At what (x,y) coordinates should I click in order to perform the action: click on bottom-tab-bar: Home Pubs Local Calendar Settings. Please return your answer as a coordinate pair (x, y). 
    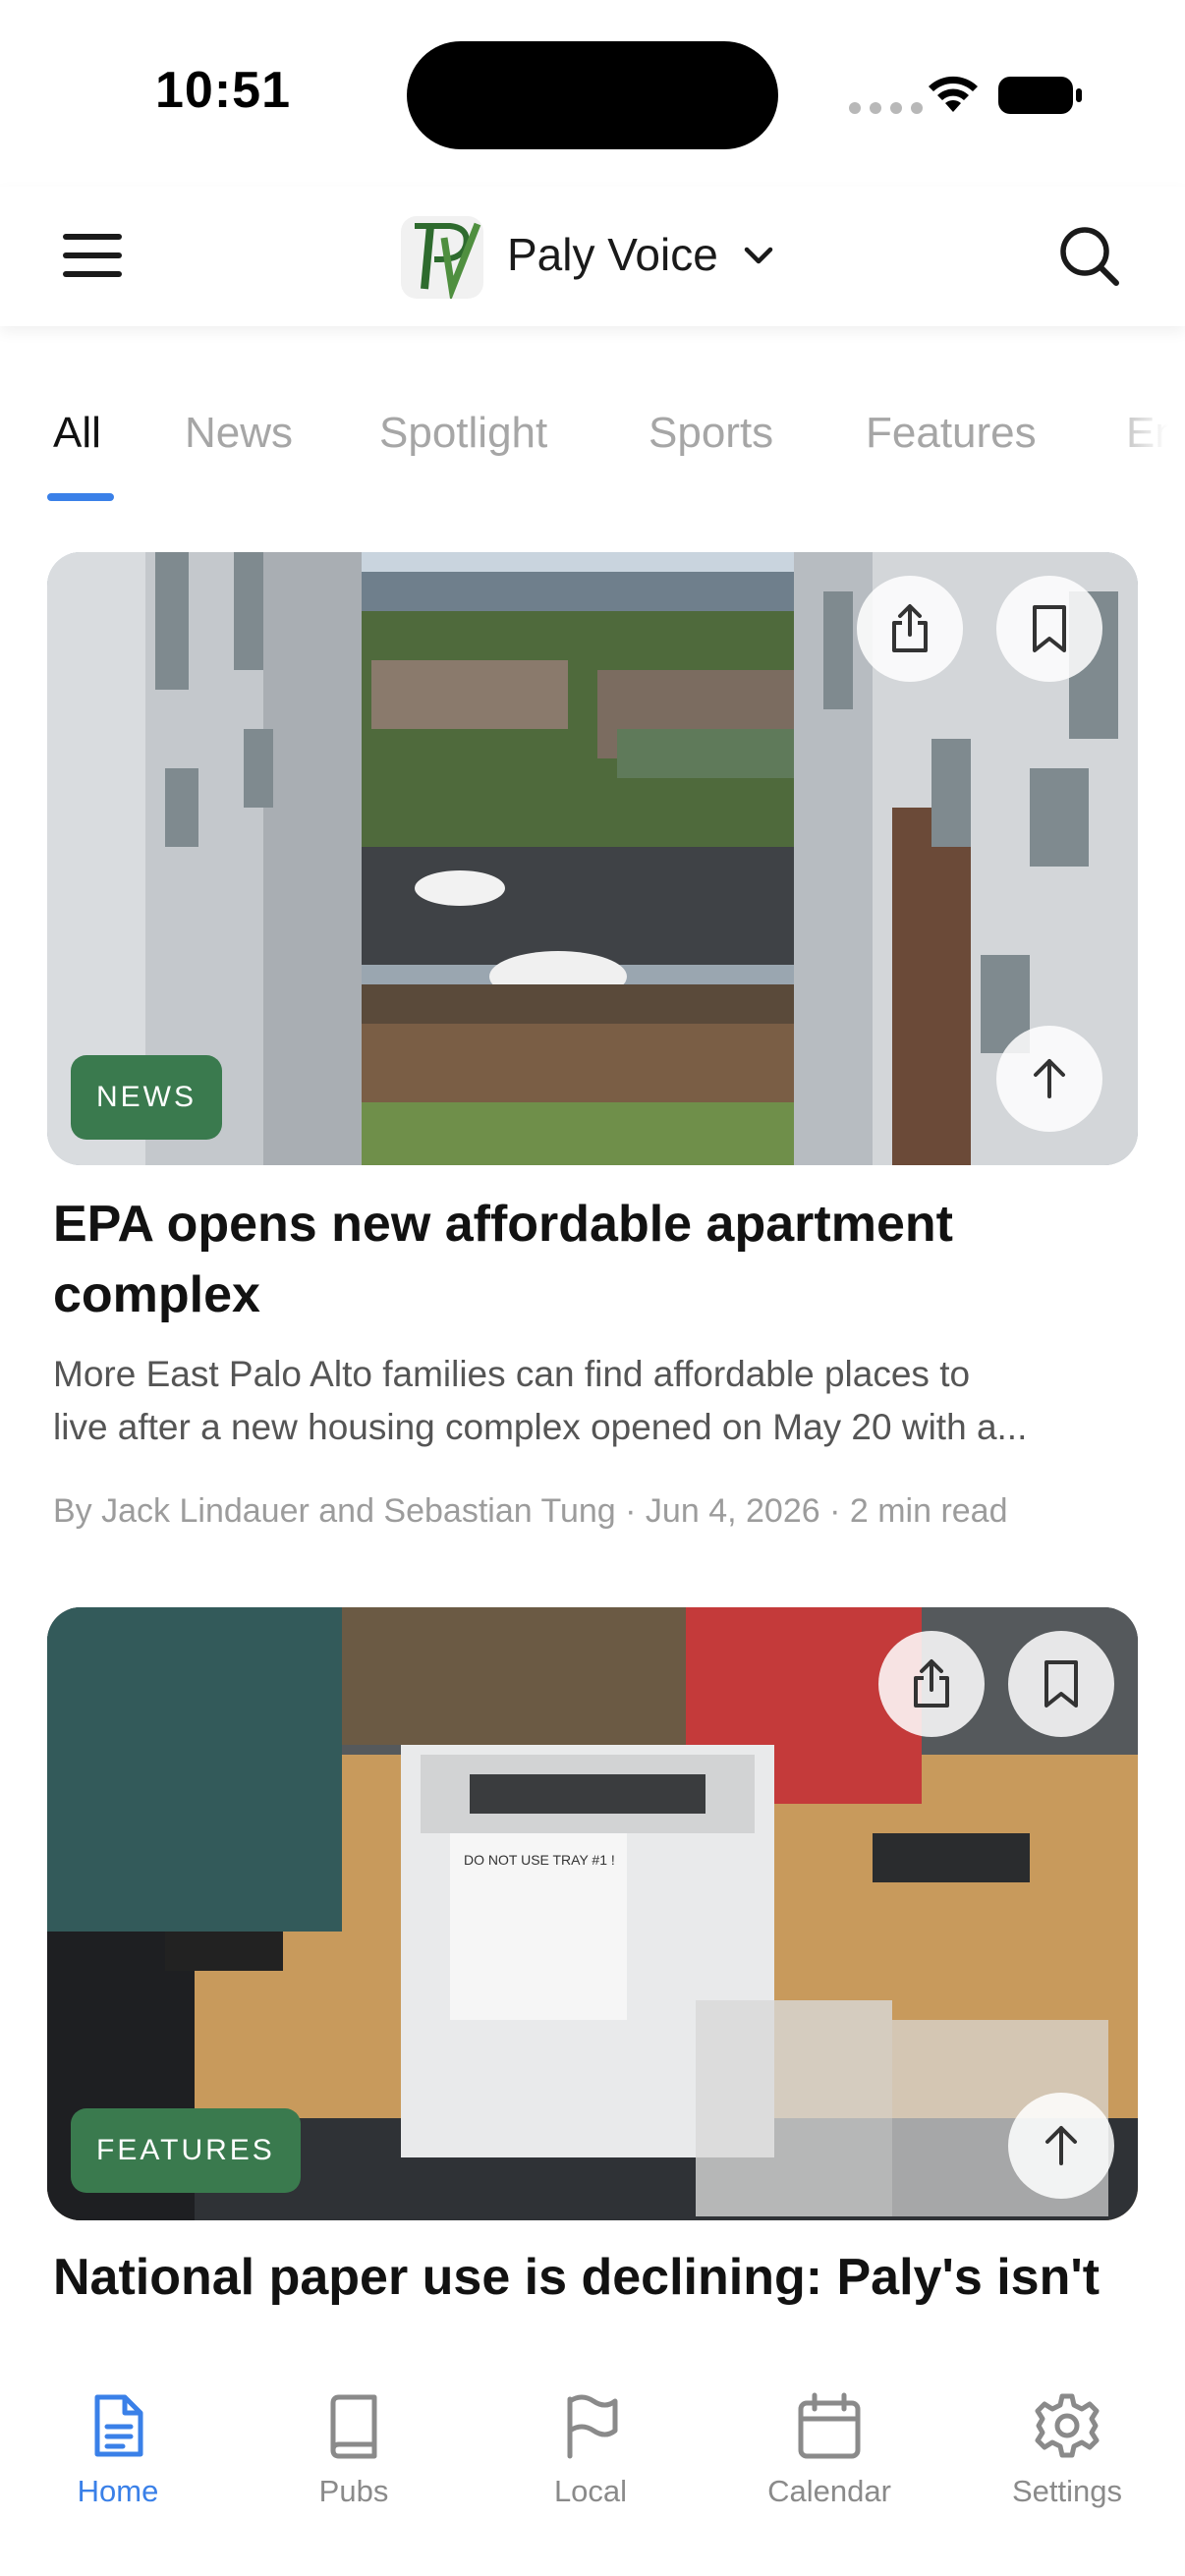
    Looking at the image, I should click on (592, 2452).